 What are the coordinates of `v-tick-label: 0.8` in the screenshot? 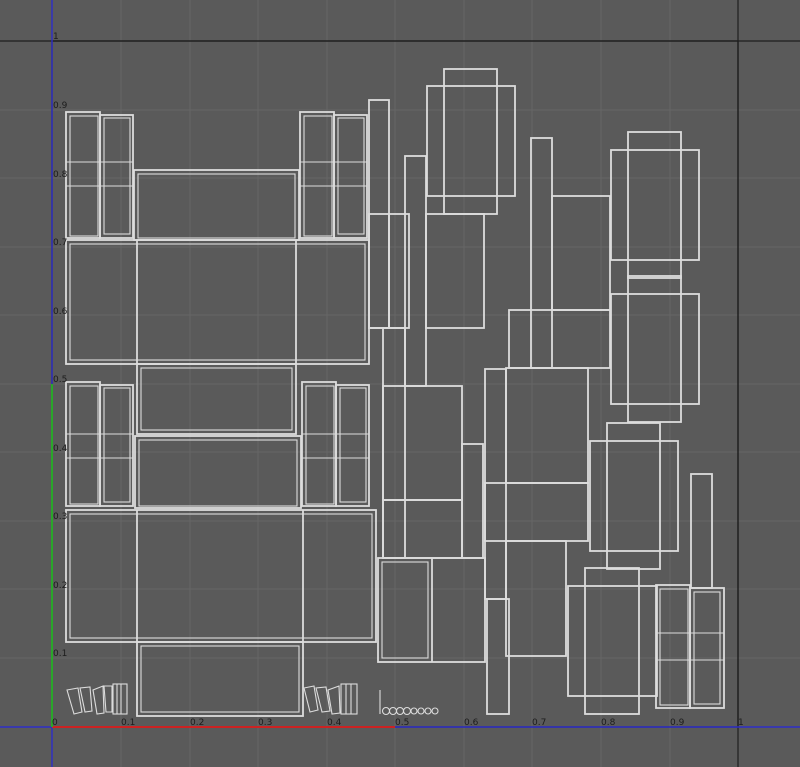 It's located at (60, 175).